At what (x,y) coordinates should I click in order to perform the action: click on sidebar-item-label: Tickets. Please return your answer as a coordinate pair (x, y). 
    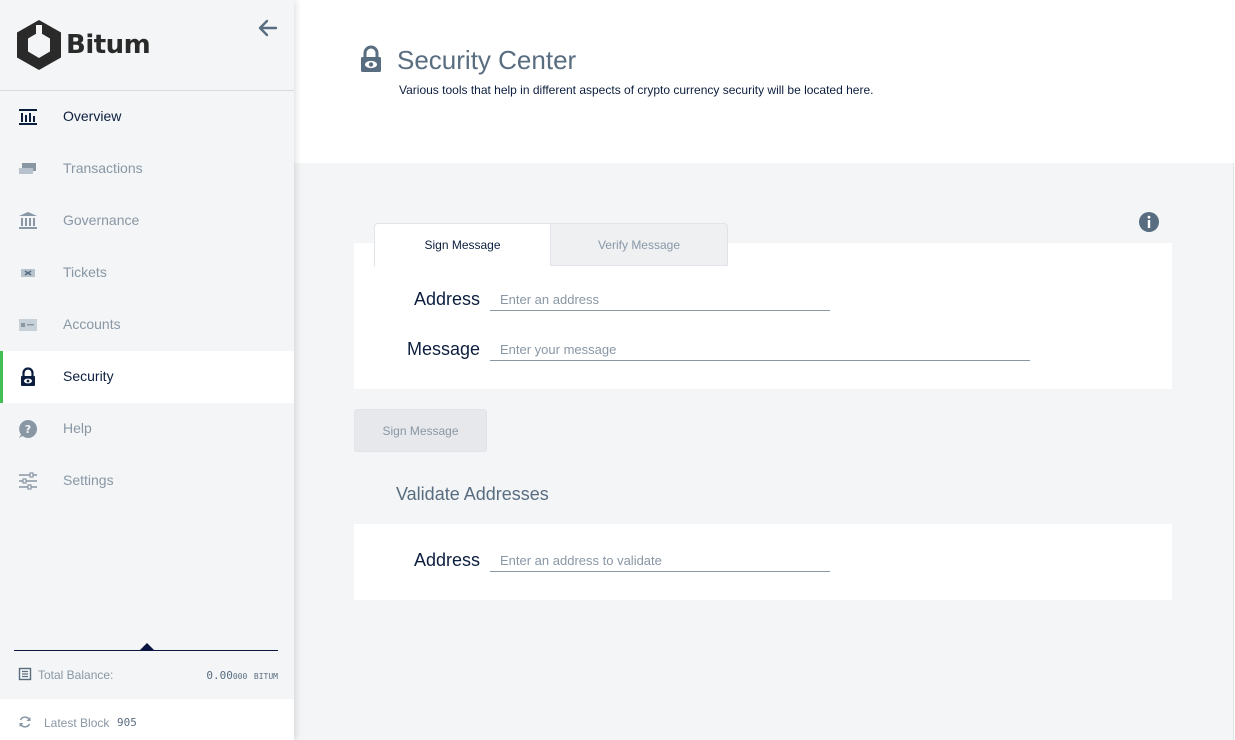
    Looking at the image, I should click on (85, 272).